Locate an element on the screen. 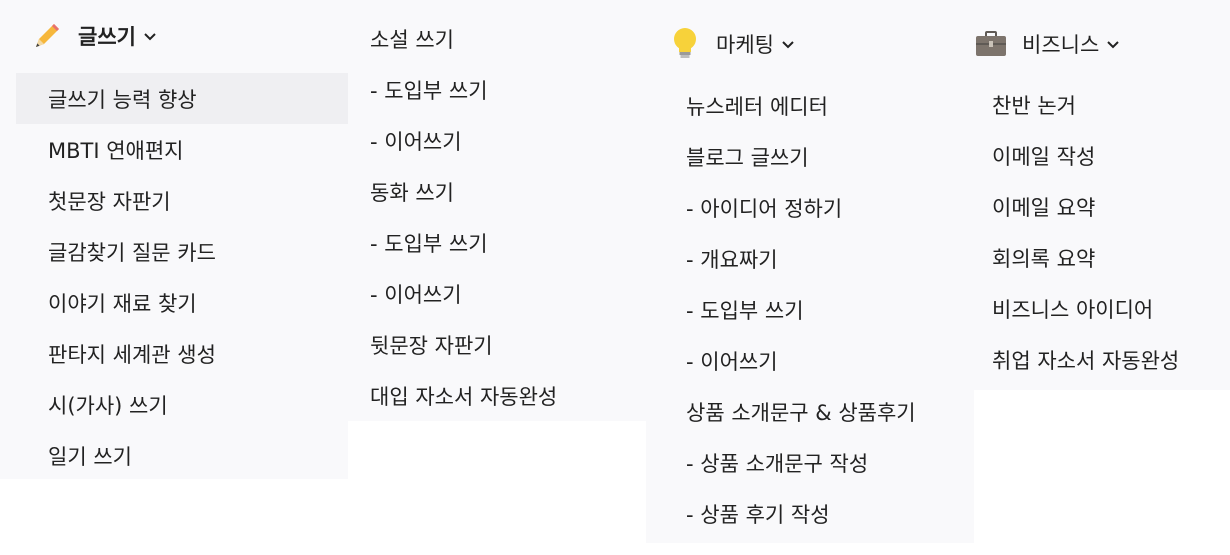  menu-item: 판타지 세계관 생성 is located at coordinates (182, 353).